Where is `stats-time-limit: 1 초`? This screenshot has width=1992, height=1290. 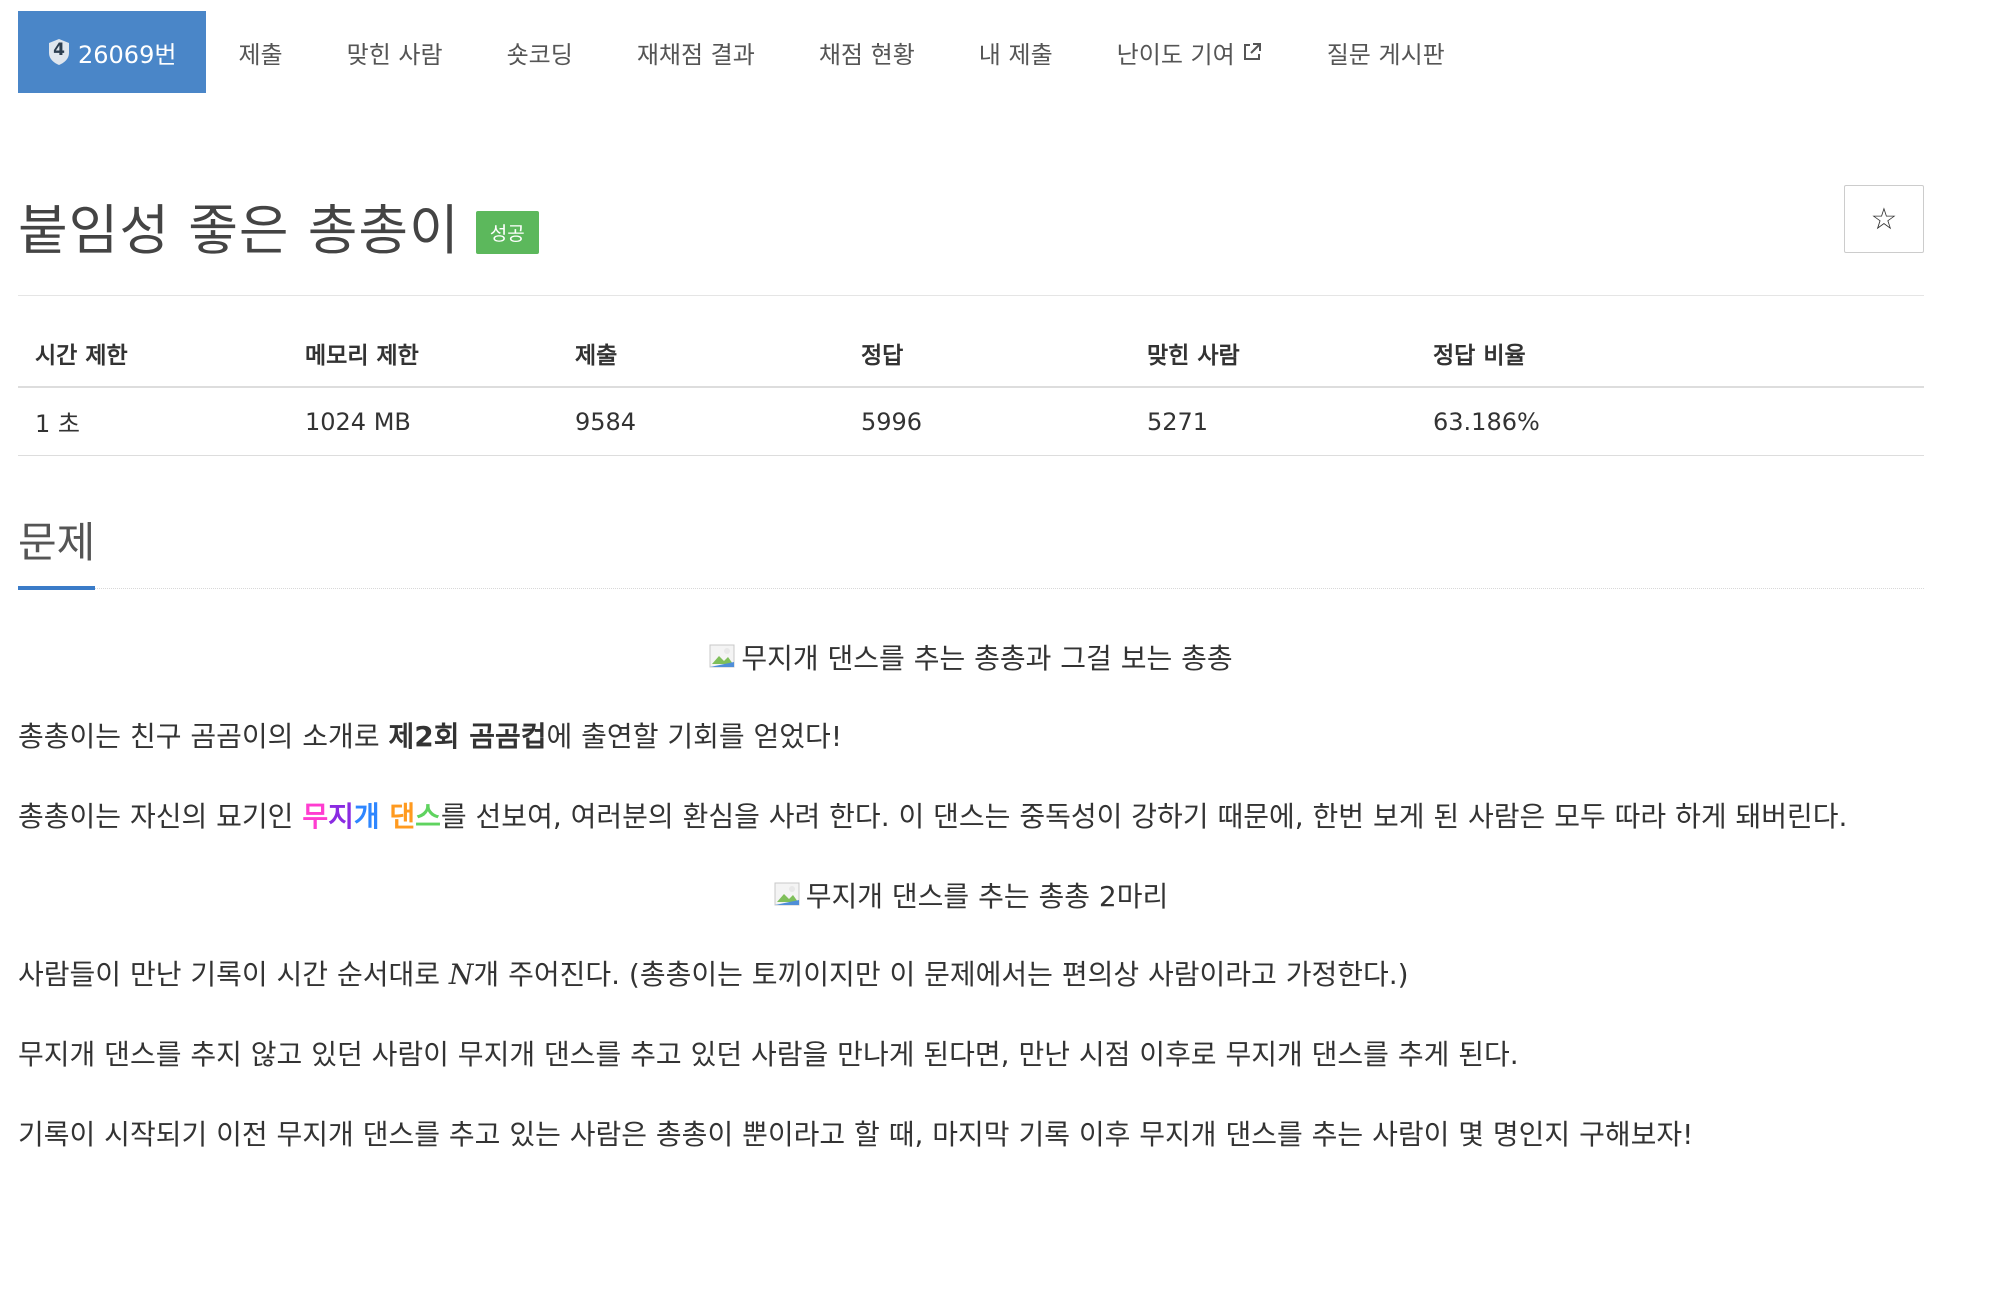
stats-time-limit: 1 초 is located at coordinates (153, 421).